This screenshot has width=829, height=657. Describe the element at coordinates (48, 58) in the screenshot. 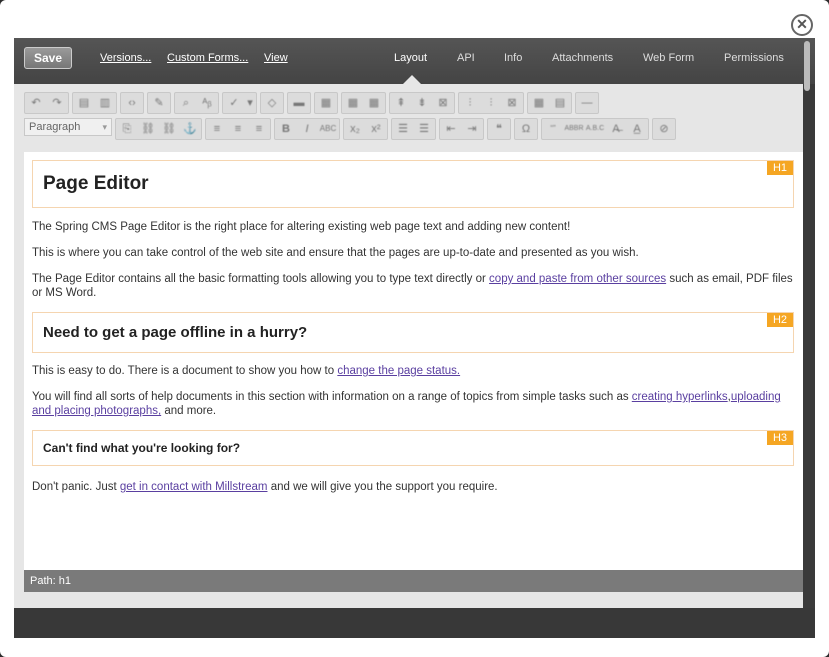

I see `save-button: Save` at that location.